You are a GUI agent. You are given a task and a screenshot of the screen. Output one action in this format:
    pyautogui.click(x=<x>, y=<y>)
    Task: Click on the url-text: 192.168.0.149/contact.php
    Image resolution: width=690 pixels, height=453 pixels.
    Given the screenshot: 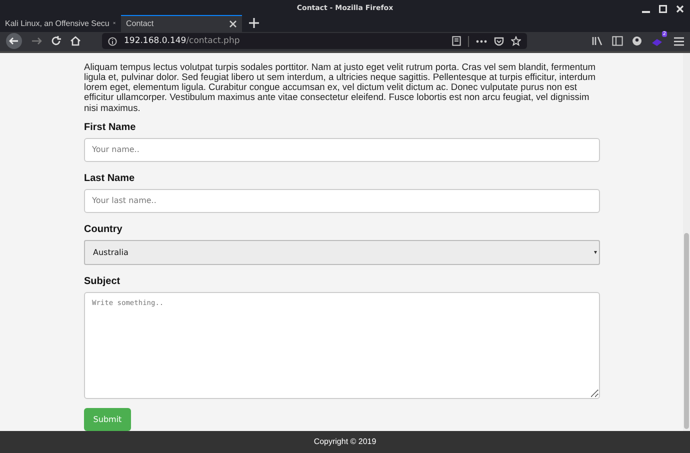 What is the action you would take?
    pyautogui.click(x=182, y=41)
    